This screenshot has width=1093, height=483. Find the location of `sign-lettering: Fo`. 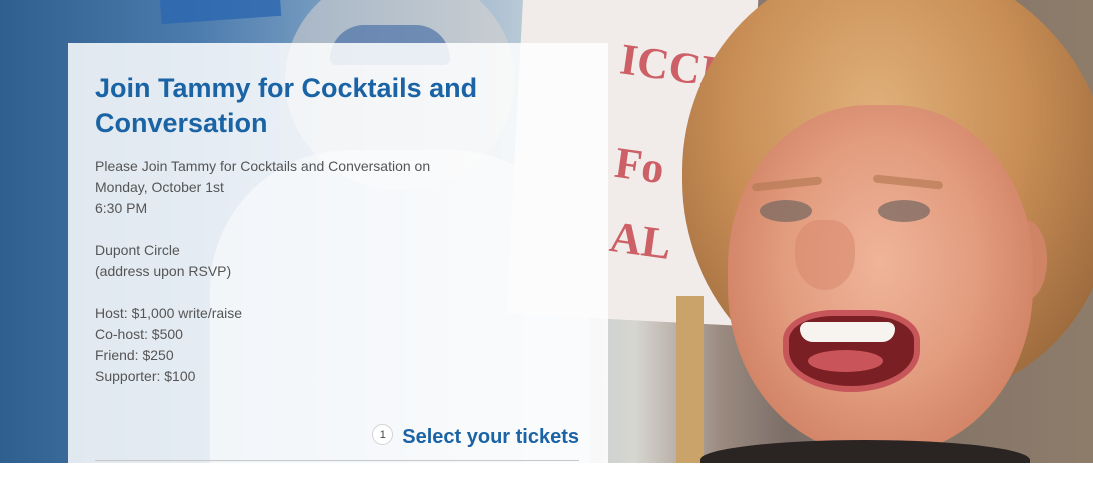

sign-lettering: Fo is located at coordinates (639, 165).